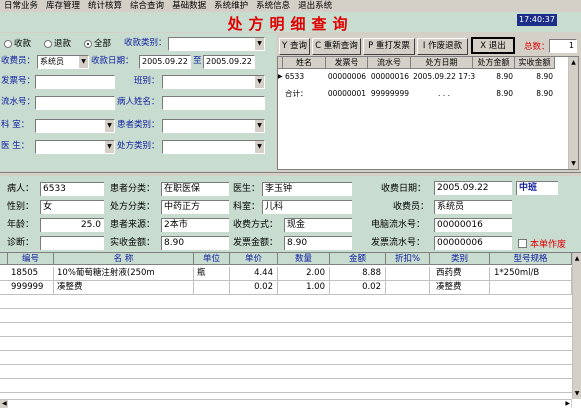  What do you see at coordinates (305, 77) in the screenshot?
I see `grid-cell: 6533` at bounding box center [305, 77].